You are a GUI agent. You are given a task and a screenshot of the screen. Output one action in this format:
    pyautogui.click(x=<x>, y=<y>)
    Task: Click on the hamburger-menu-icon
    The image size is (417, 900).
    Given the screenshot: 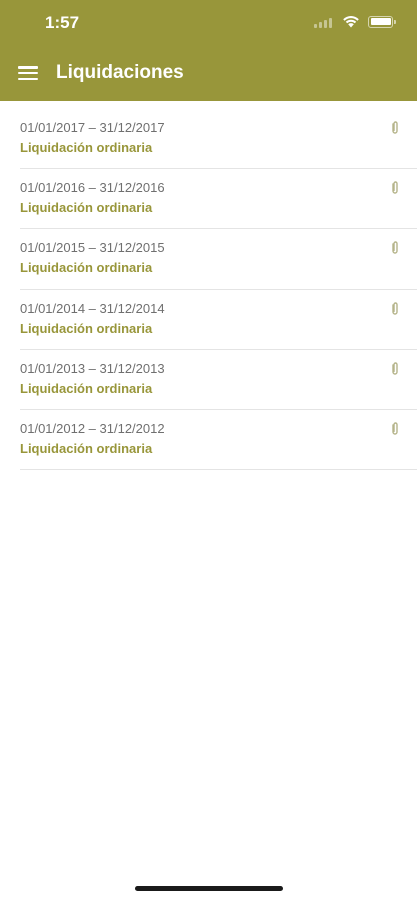 What is the action you would take?
    pyautogui.click(x=28, y=73)
    